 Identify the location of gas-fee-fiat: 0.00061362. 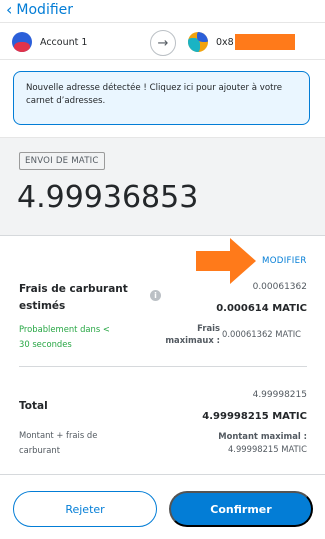
(279, 287).